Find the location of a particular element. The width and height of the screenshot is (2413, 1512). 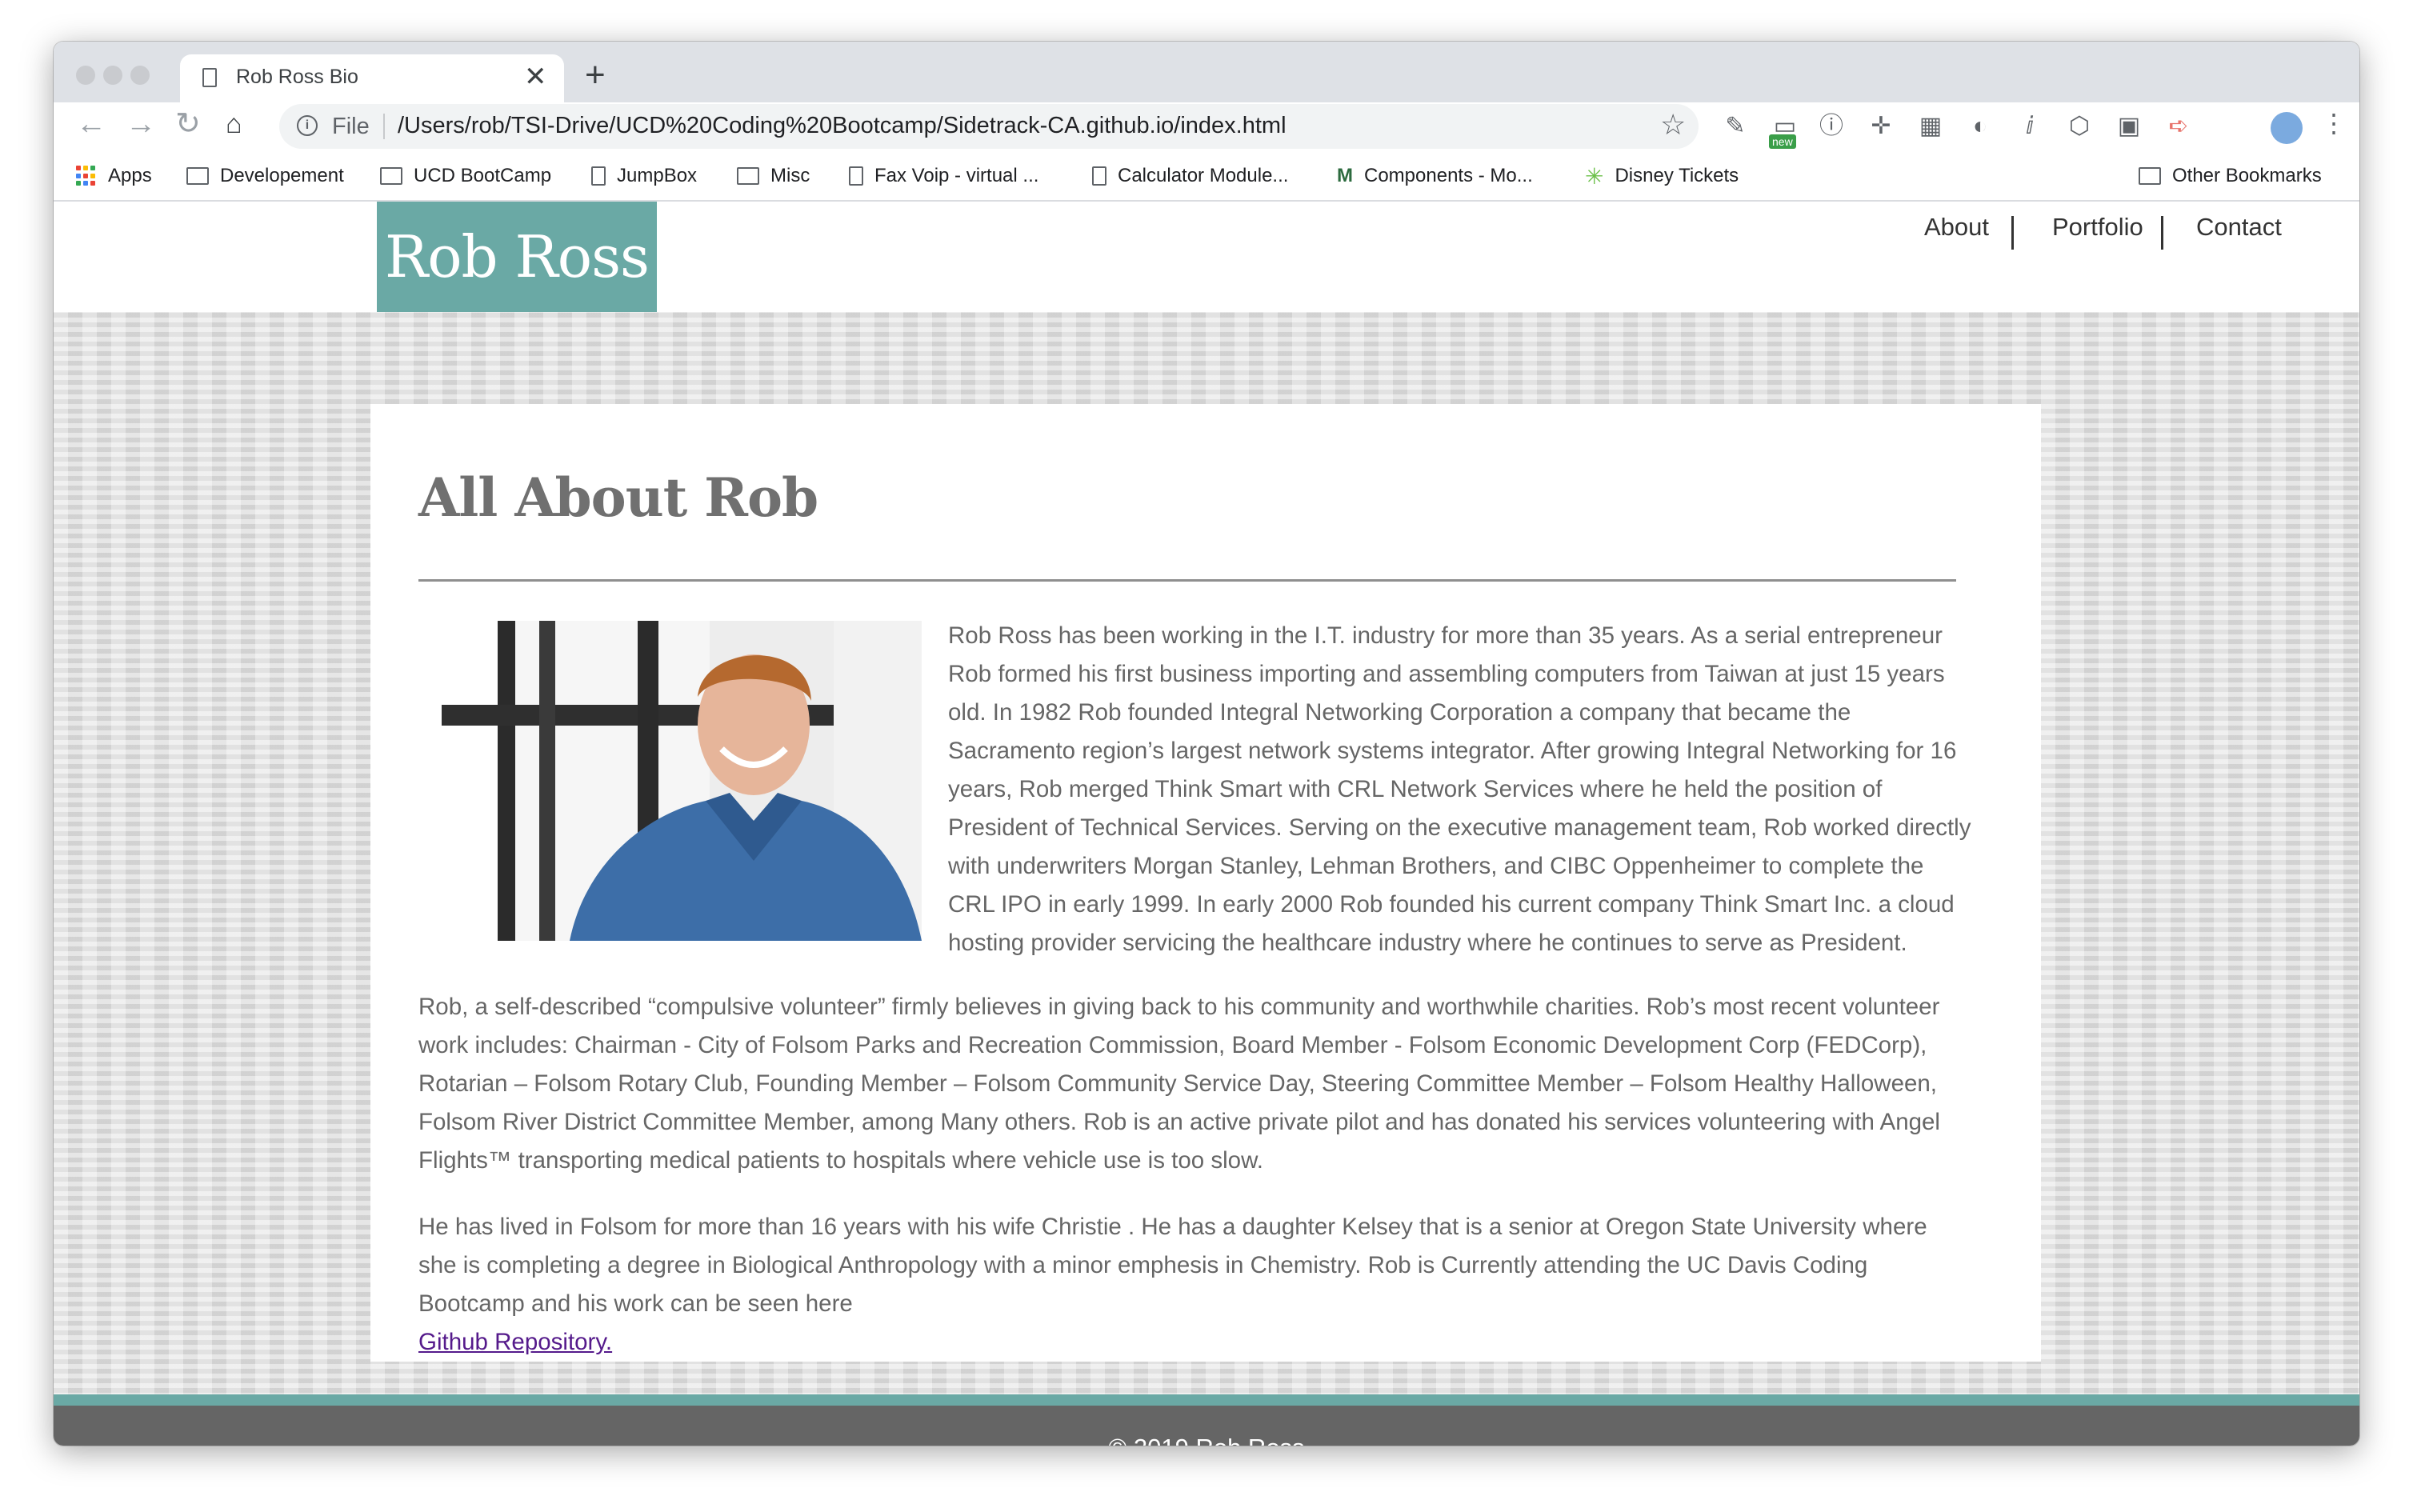

monitor-icon: ▣ is located at coordinates (2129, 126).